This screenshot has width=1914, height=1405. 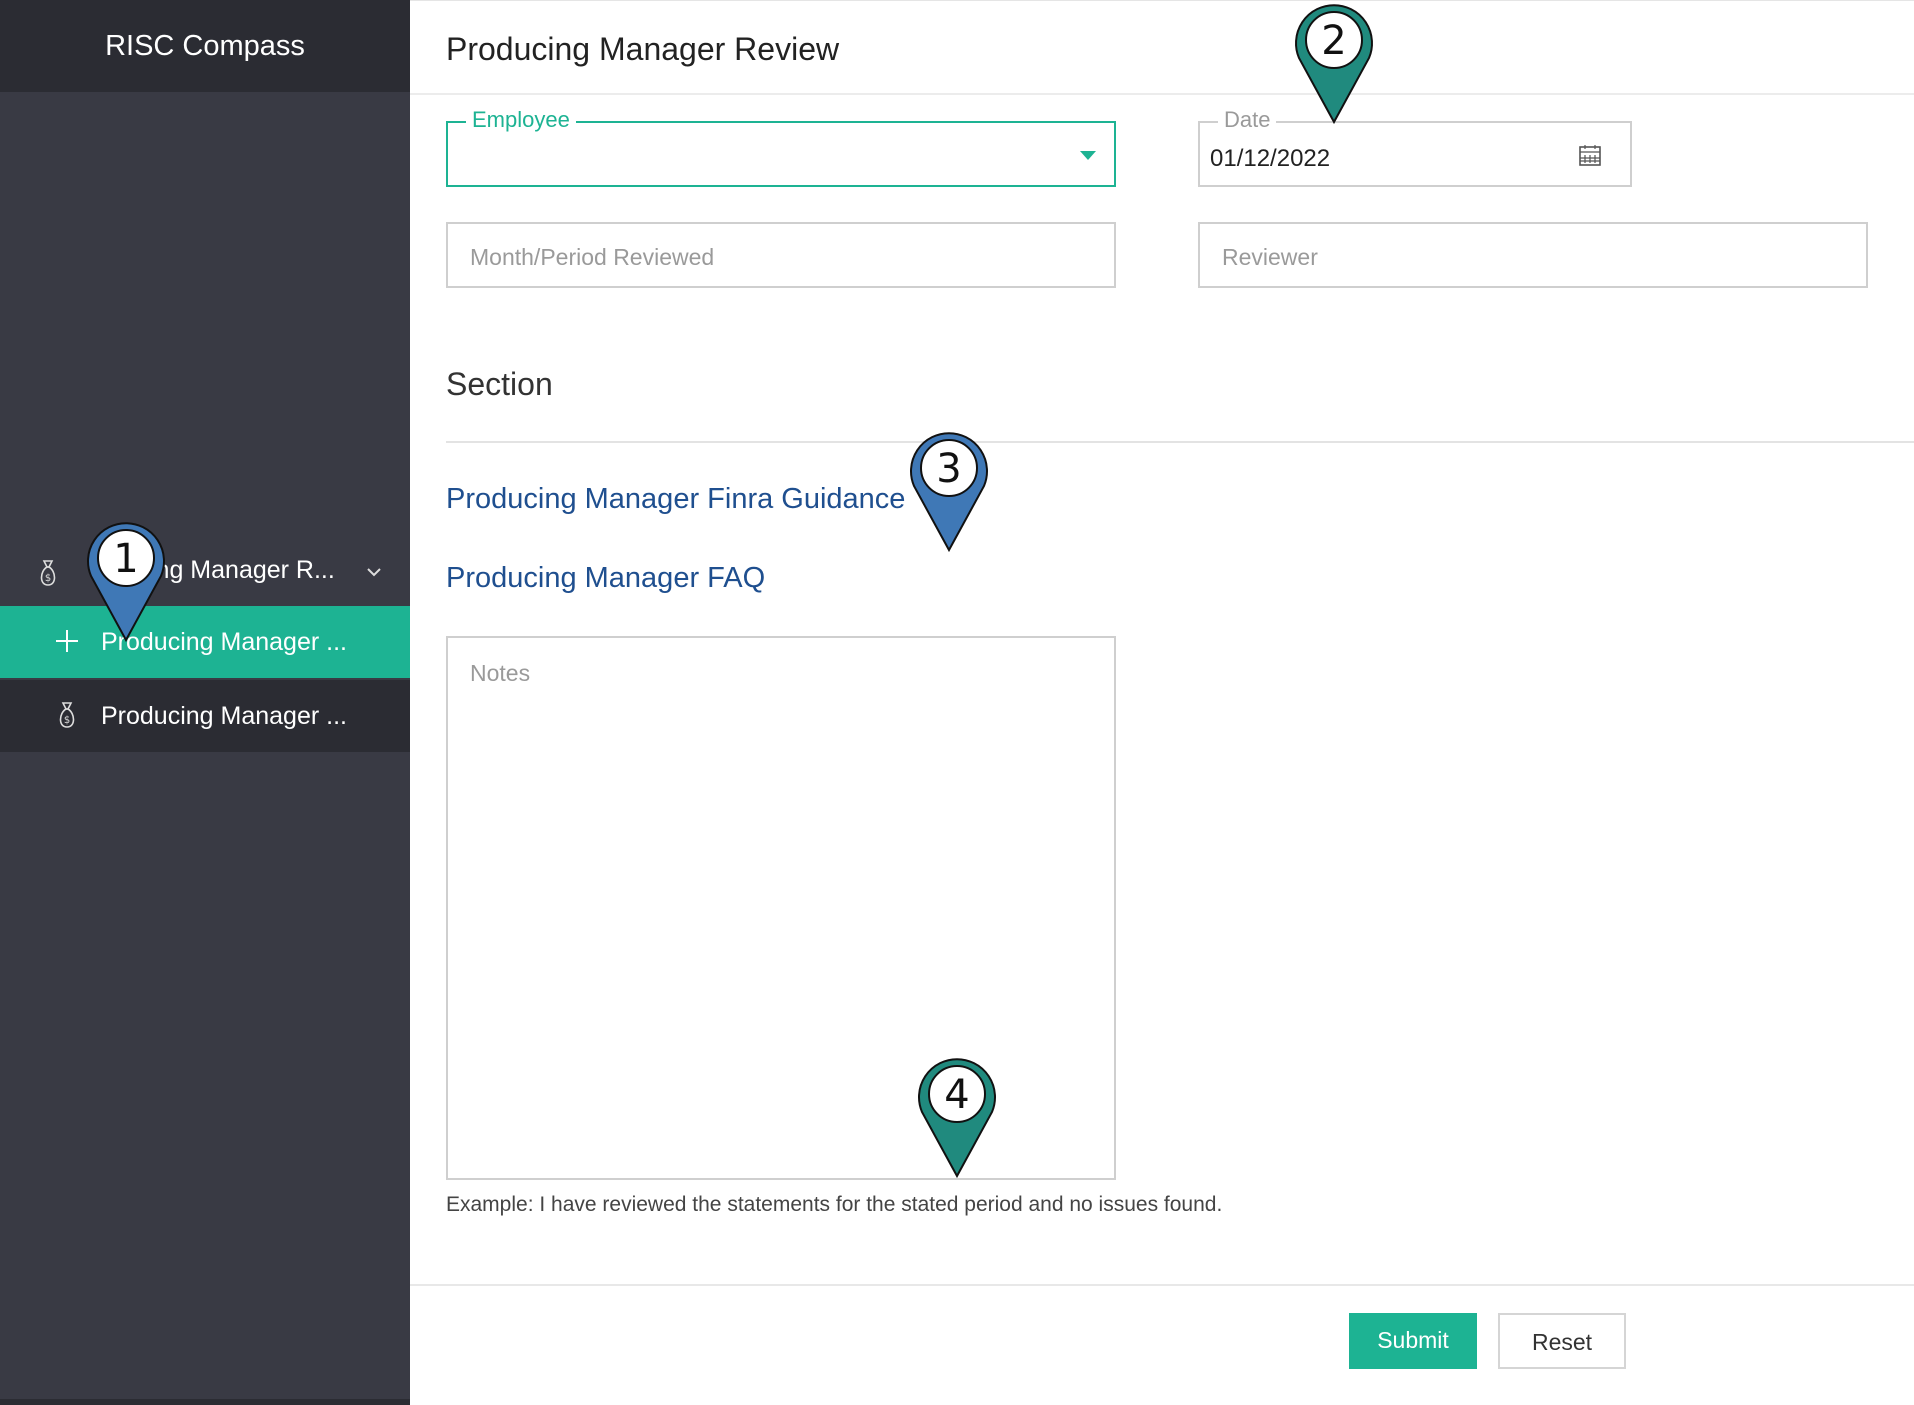 I want to click on page-title: Producing Manager Review, so click(x=643, y=49).